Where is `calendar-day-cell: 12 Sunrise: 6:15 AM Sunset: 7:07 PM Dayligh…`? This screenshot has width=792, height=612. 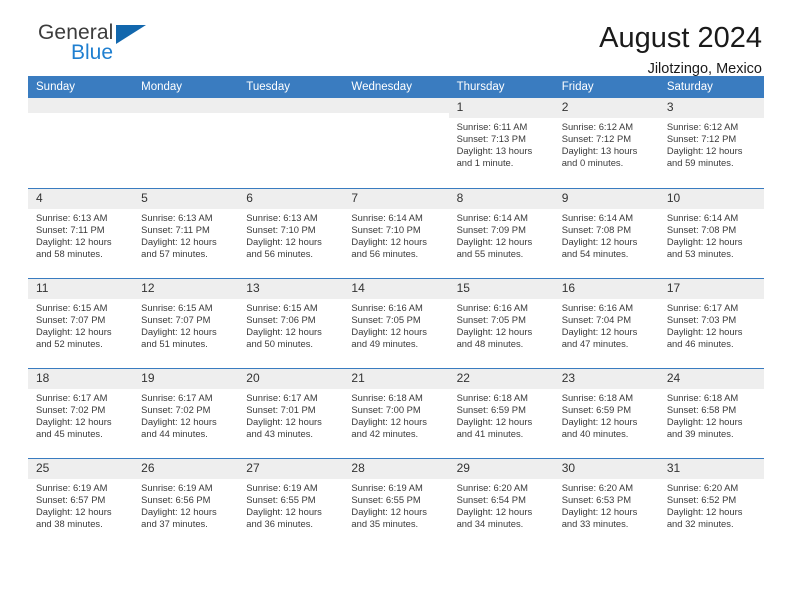
calendar-day-cell: 12 Sunrise: 6:15 AM Sunset: 7:07 PM Dayligh… is located at coordinates (186, 322).